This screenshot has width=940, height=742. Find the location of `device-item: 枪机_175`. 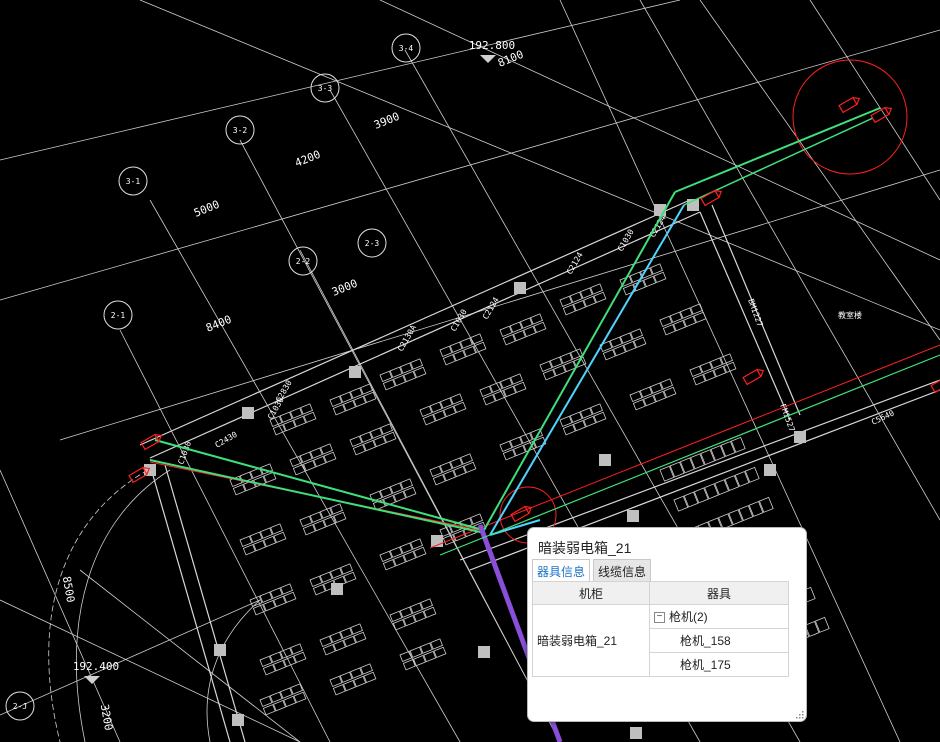

device-item: 枪机_175 is located at coordinates (719, 664).